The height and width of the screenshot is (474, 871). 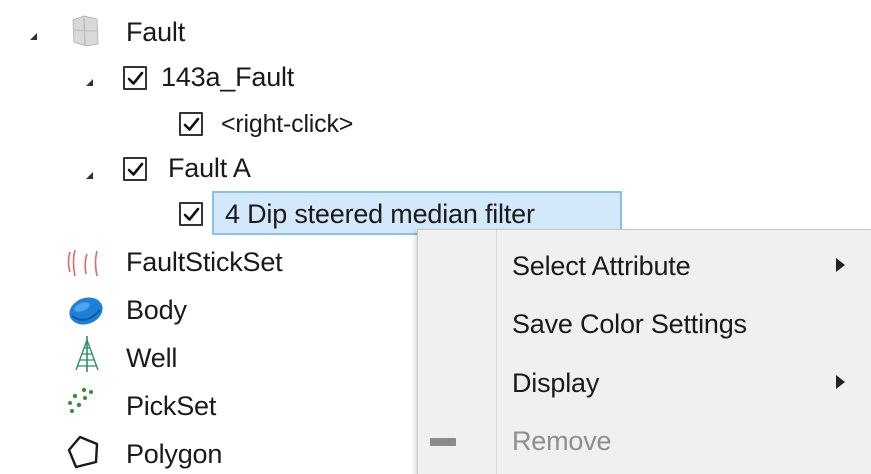 I want to click on tree-item-right-click-label: <right-click>, so click(x=287, y=124).